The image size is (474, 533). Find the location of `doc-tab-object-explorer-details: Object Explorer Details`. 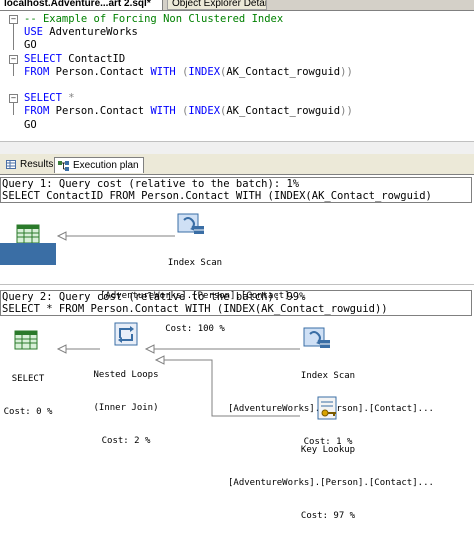

doc-tab-object-explorer-details: Object Explorer Details is located at coordinates (217, 5).